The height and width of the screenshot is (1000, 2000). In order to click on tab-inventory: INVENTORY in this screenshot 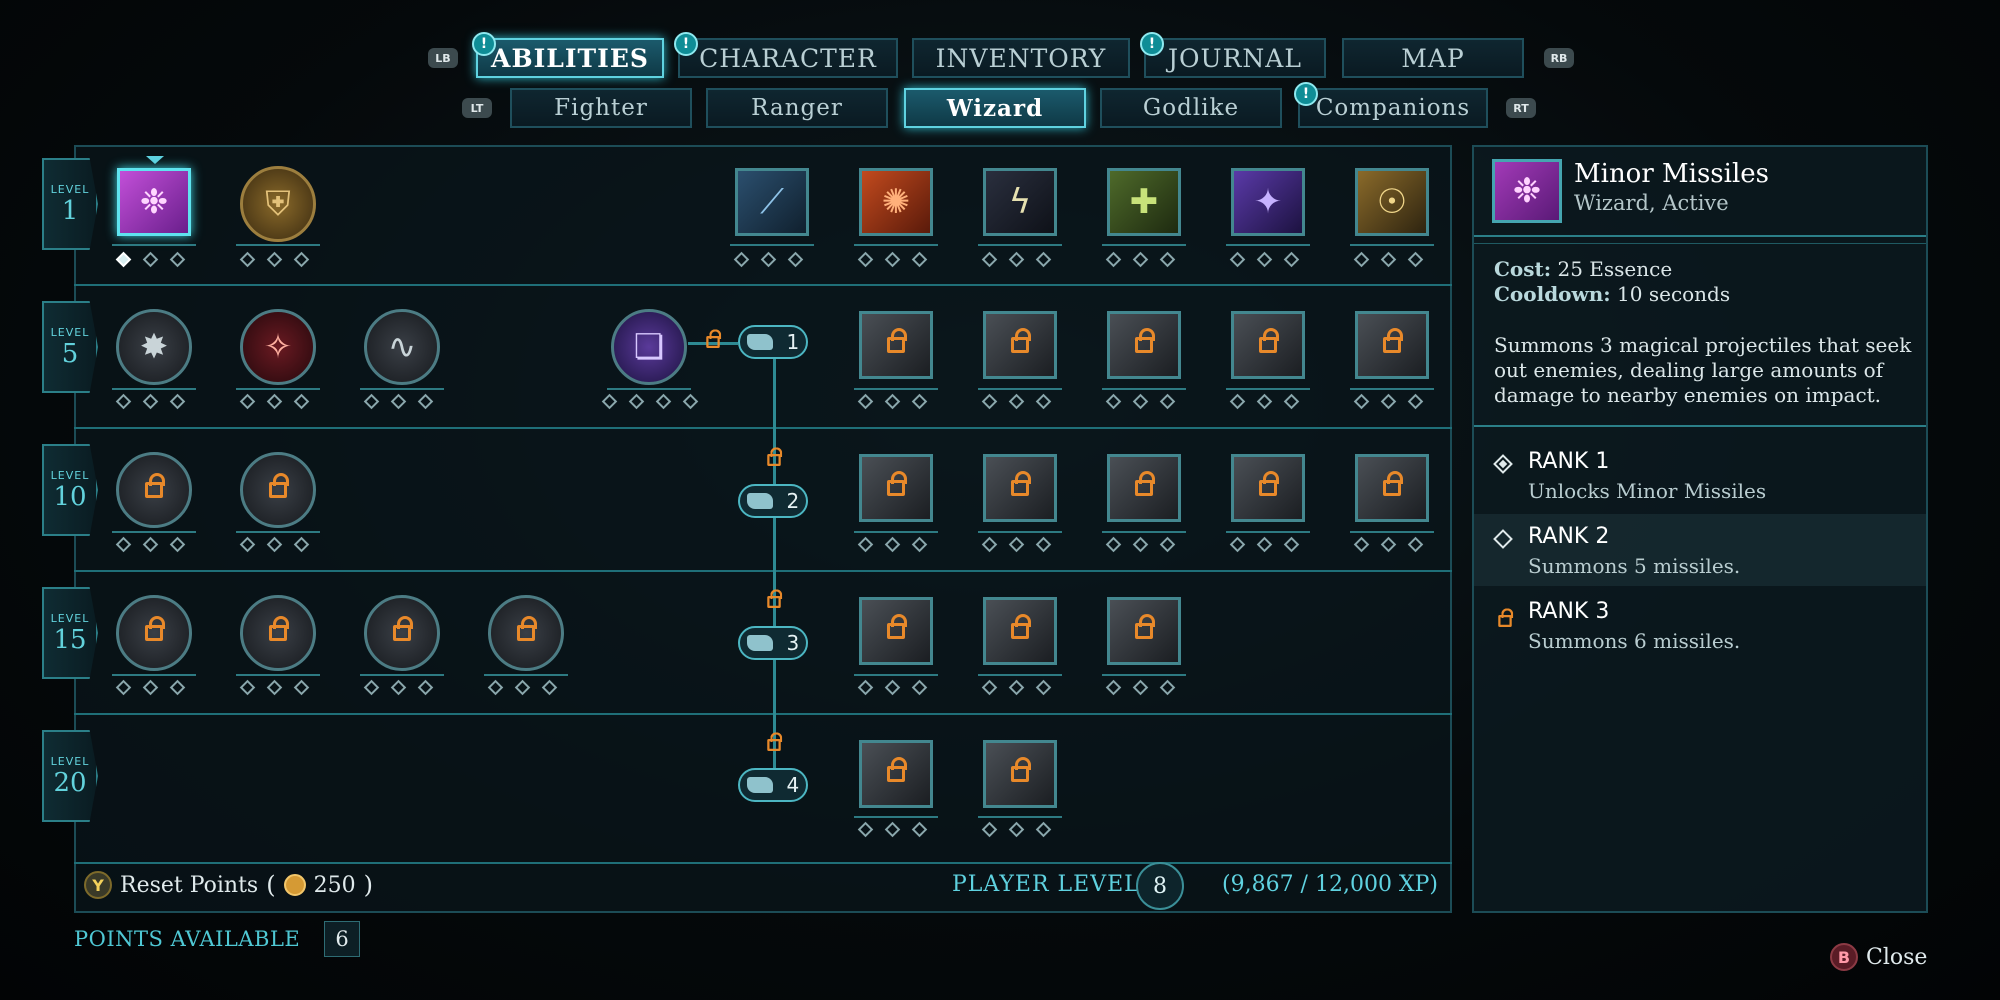, I will do `click(1021, 58)`.